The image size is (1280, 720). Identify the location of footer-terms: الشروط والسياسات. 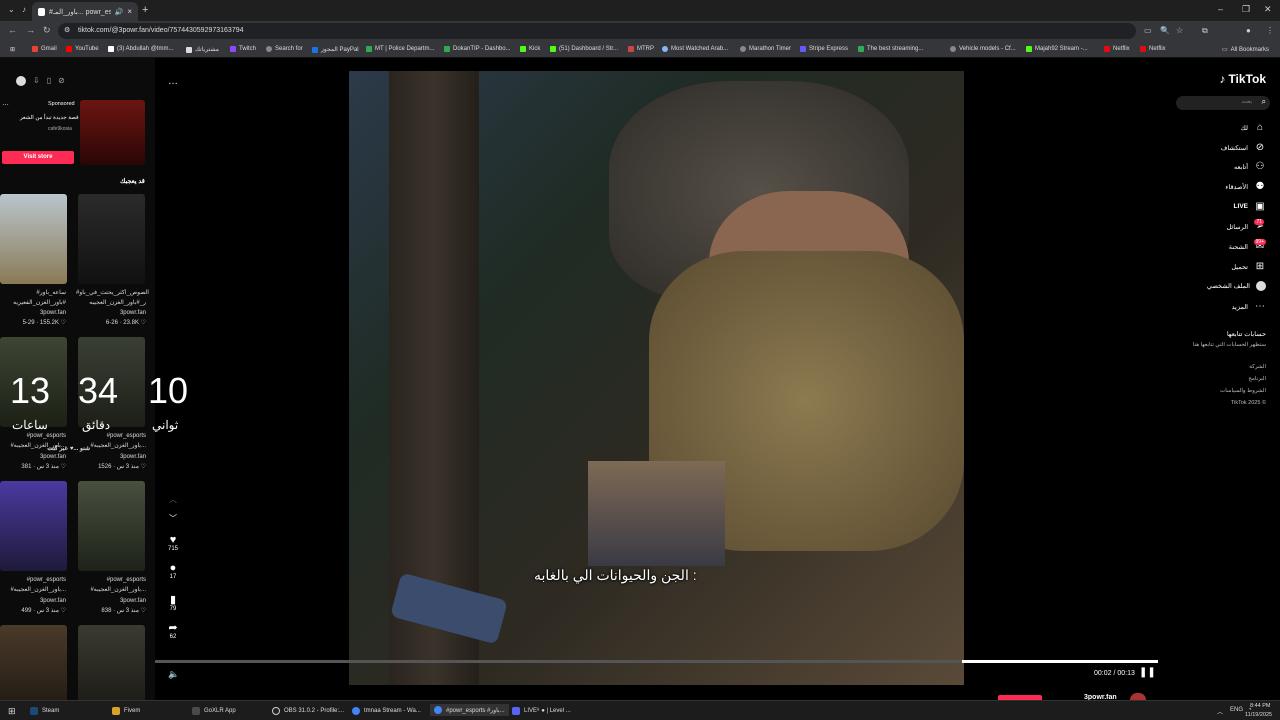
(1243, 391).